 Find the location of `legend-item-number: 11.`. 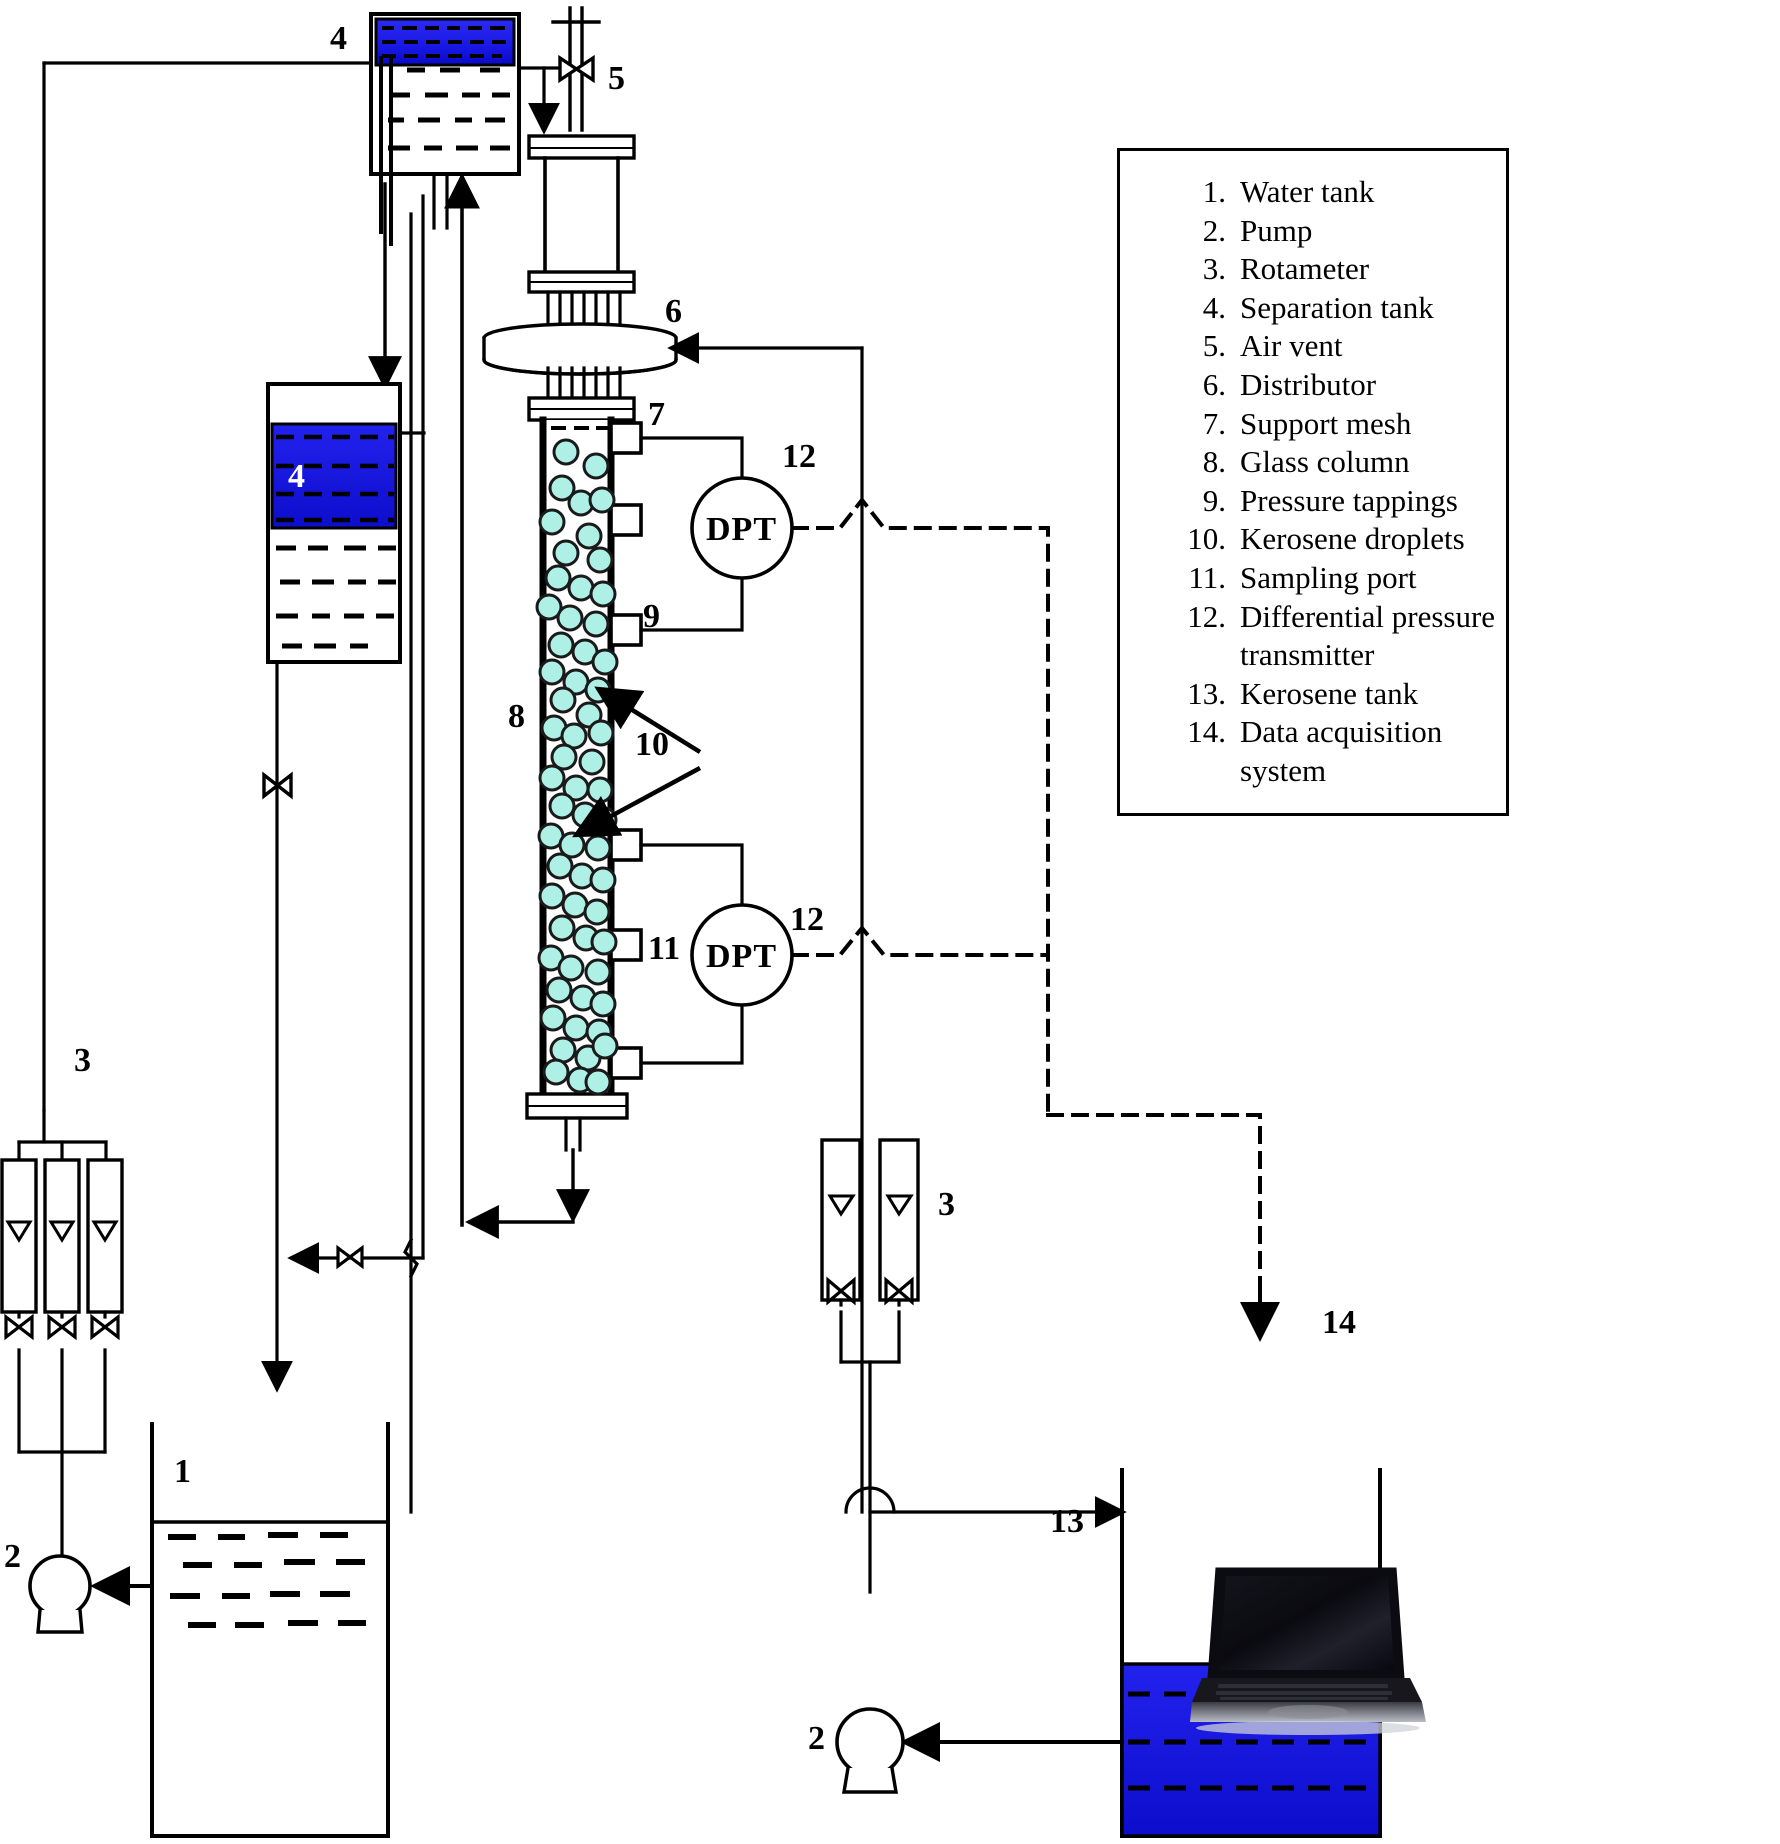

legend-item-number: 11. is located at coordinates (1207, 577).